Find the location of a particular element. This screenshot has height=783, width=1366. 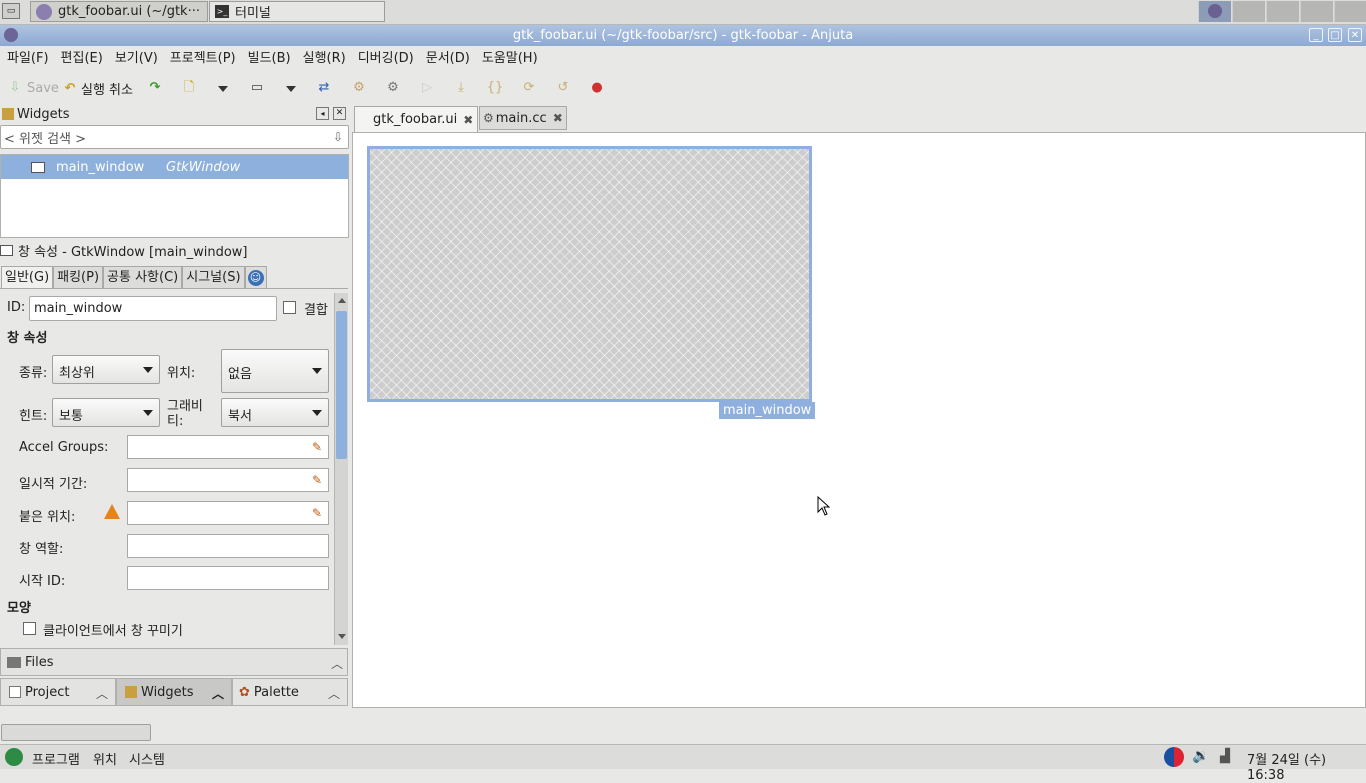

tab-label: main.cc is located at coordinates (521, 118).